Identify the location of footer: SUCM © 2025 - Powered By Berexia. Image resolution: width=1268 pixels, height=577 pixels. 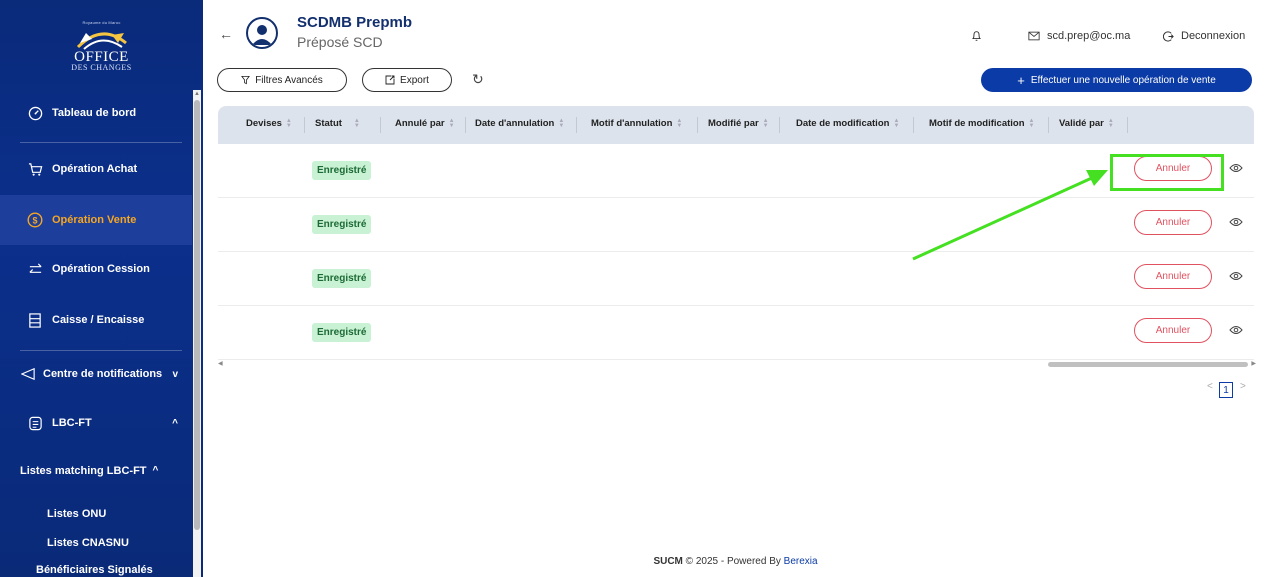
(735, 561).